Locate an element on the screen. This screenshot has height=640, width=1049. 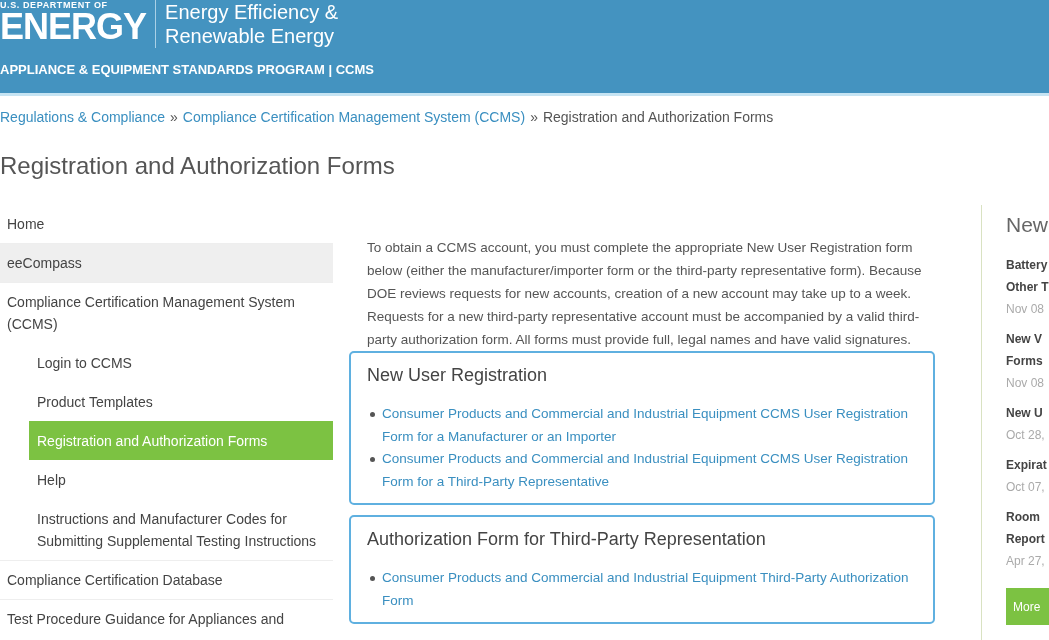
page-title: Registration and Authorization Forms is located at coordinates (197, 166).